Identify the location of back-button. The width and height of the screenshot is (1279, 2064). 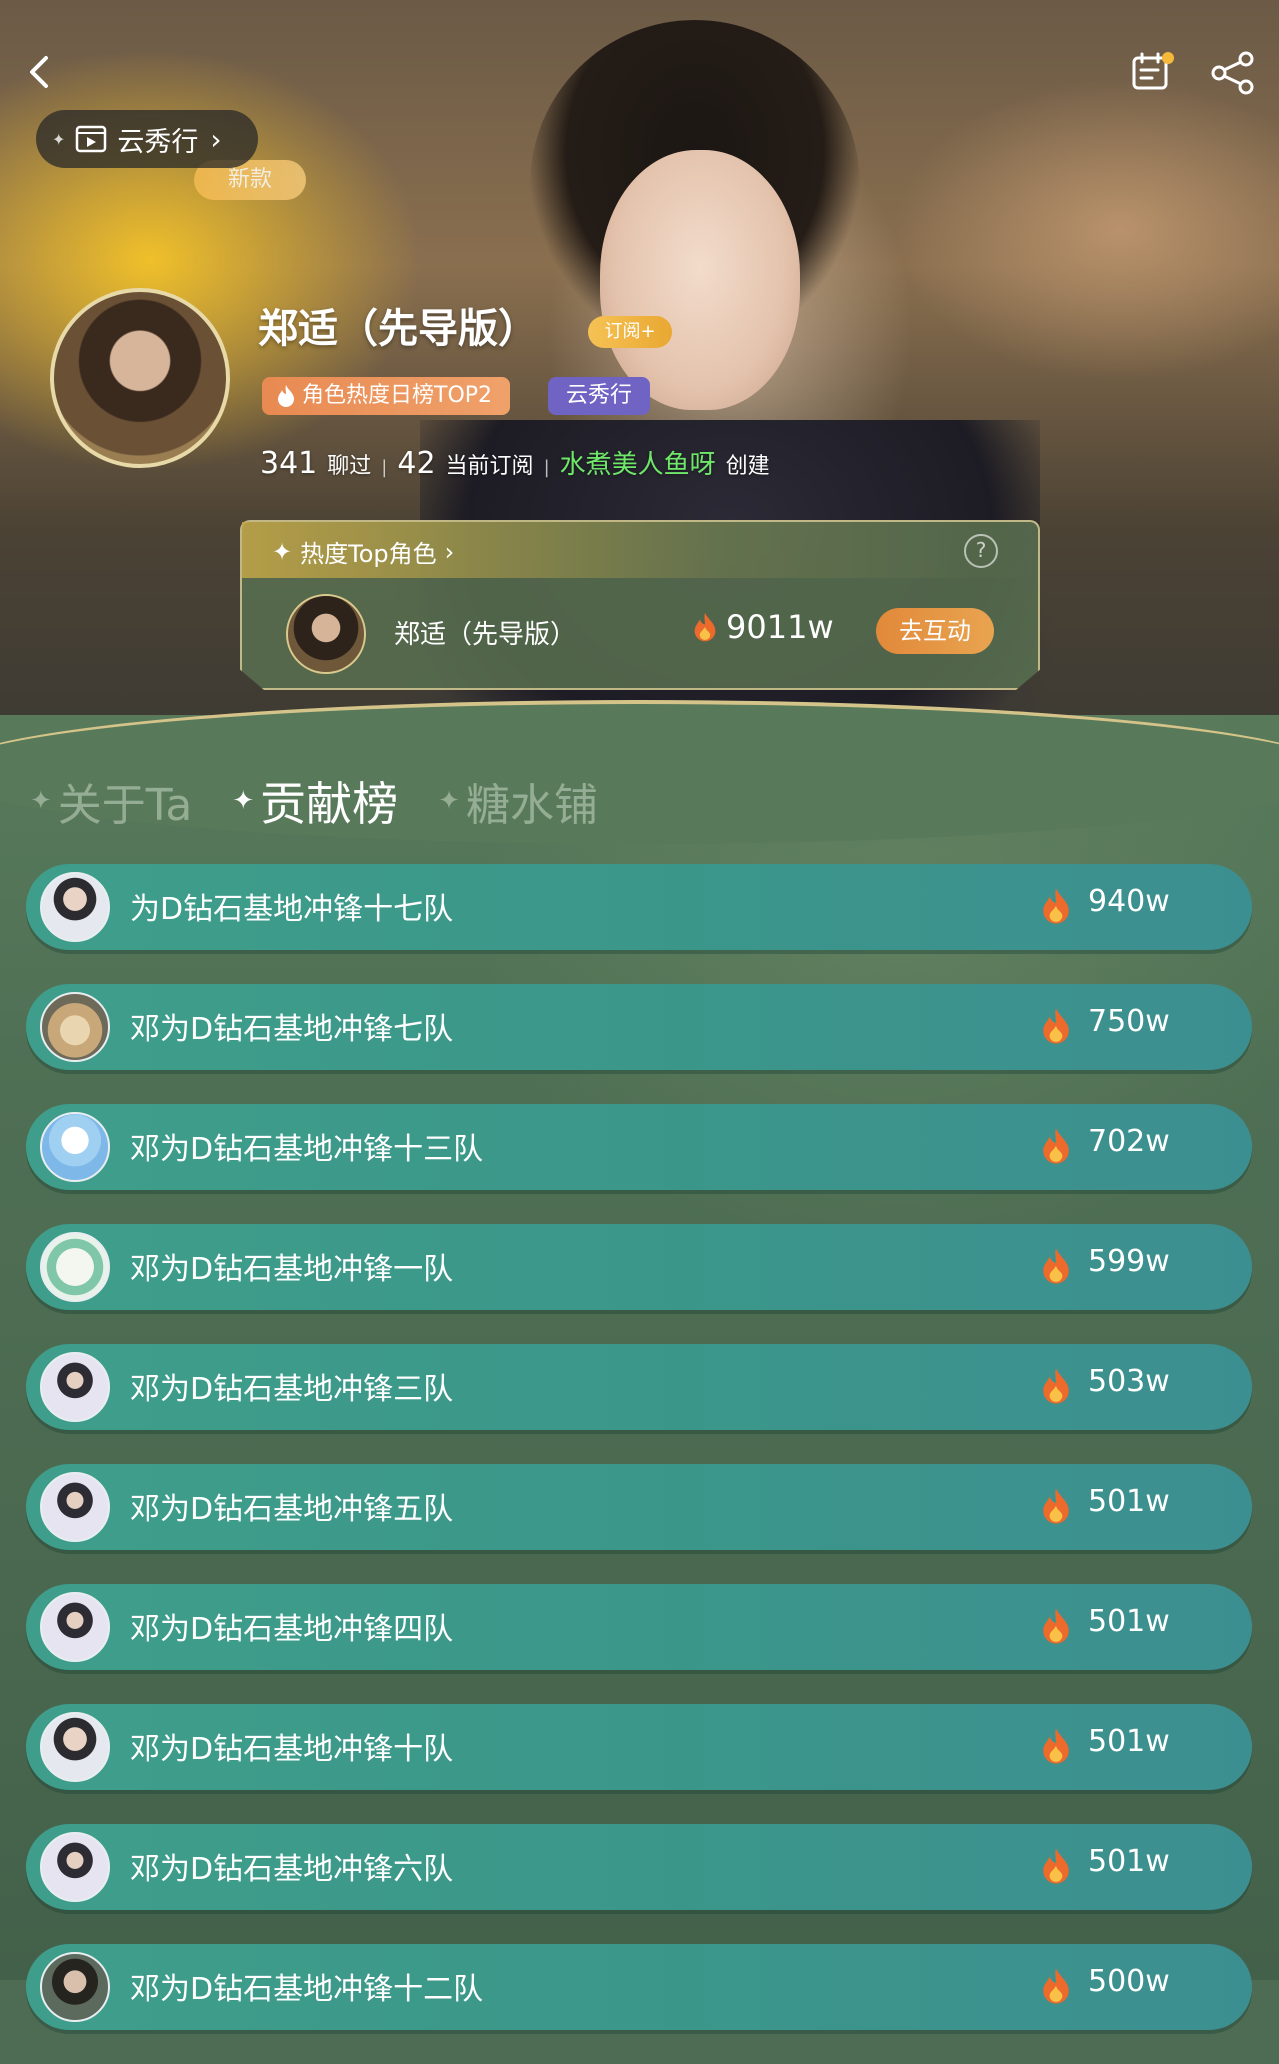
(40, 72).